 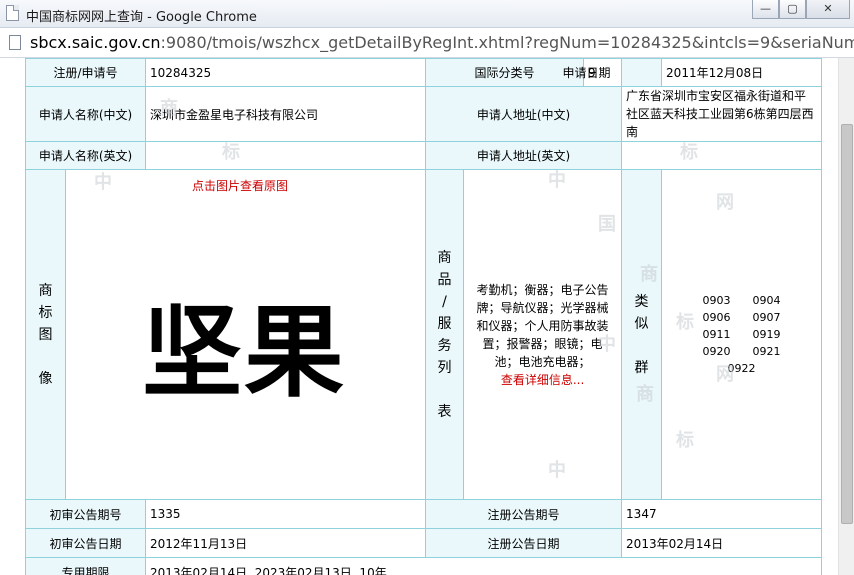 What do you see at coordinates (524, 543) in the screenshot?
I see `label-reg-pub-date: 注册公告日期` at bounding box center [524, 543].